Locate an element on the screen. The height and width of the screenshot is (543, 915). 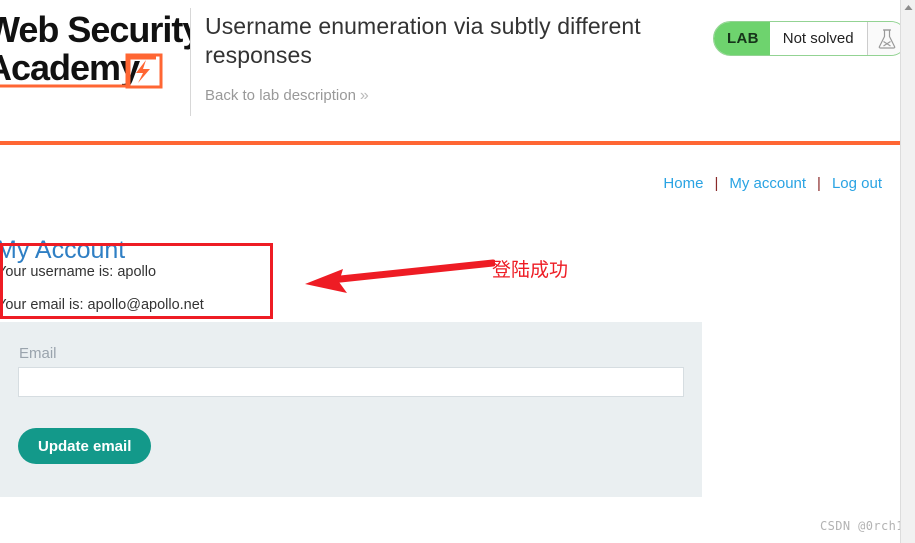
scrollbar-up-arrow-icon is located at coordinates (908, 7).